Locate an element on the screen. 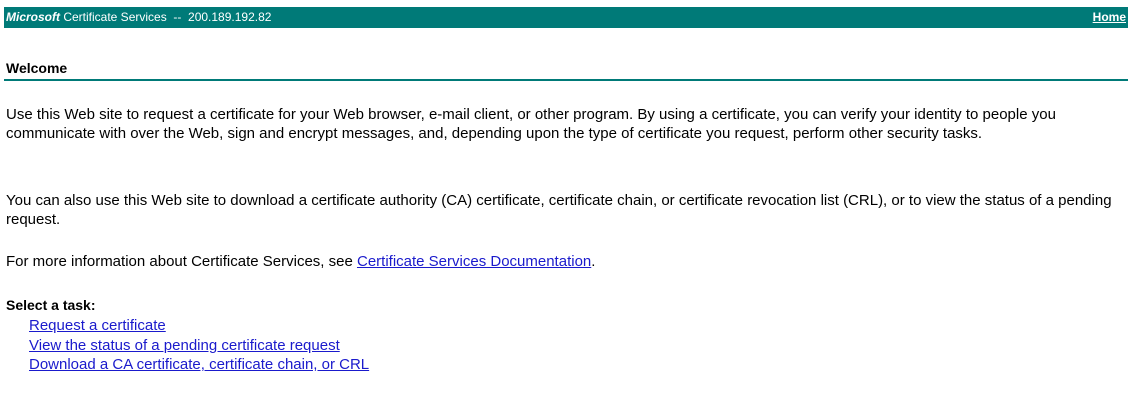 This screenshot has height=398, width=1128. home-link: Home is located at coordinates (1109, 17).